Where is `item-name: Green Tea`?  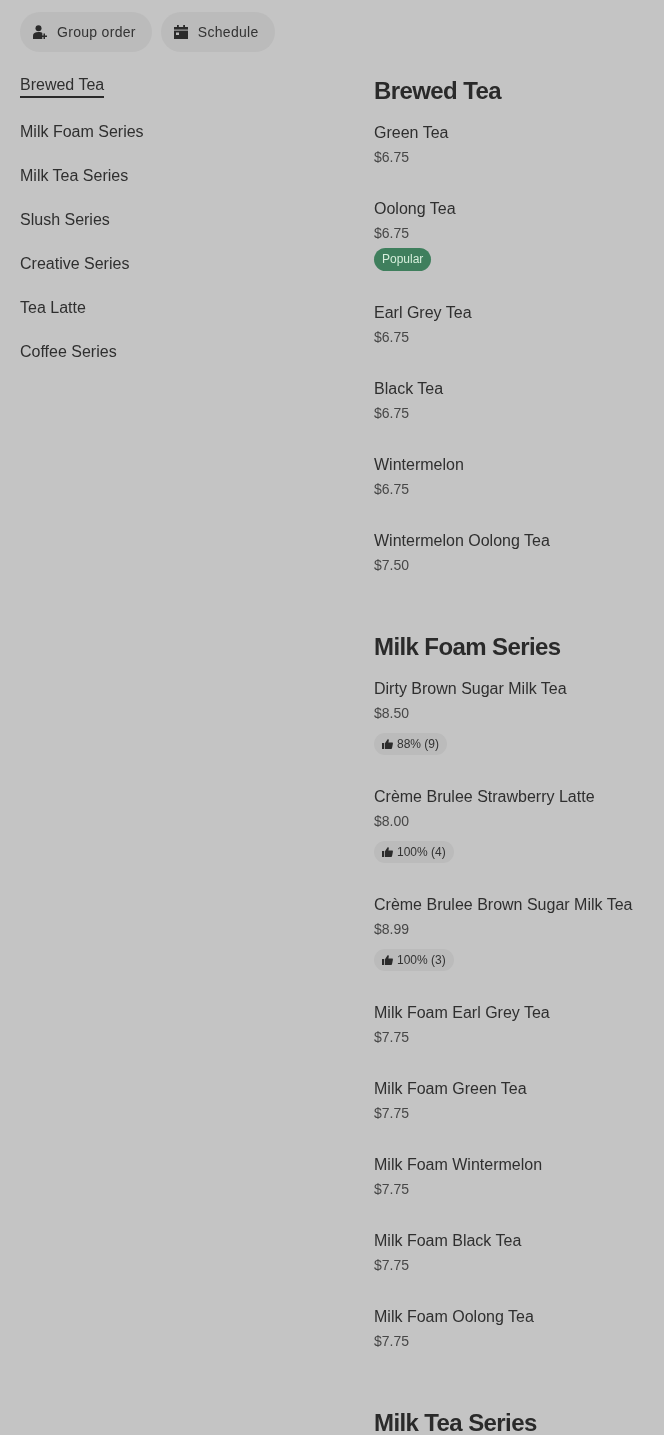 item-name: Green Tea is located at coordinates (412, 133).